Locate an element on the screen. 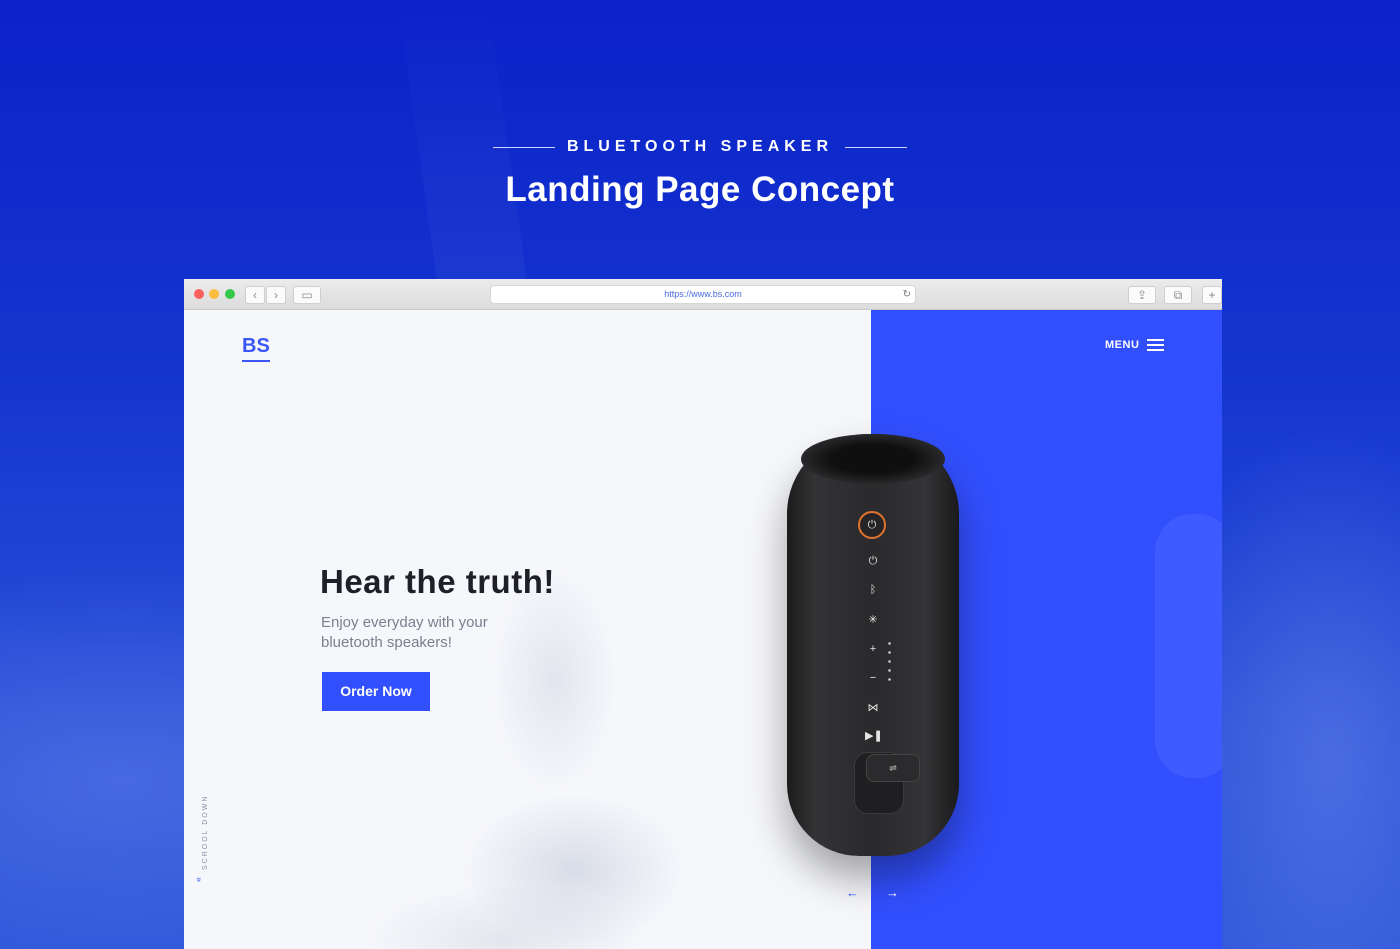 The image size is (1400, 949). reload-icon: ↻ is located at coordinates (907, 294).